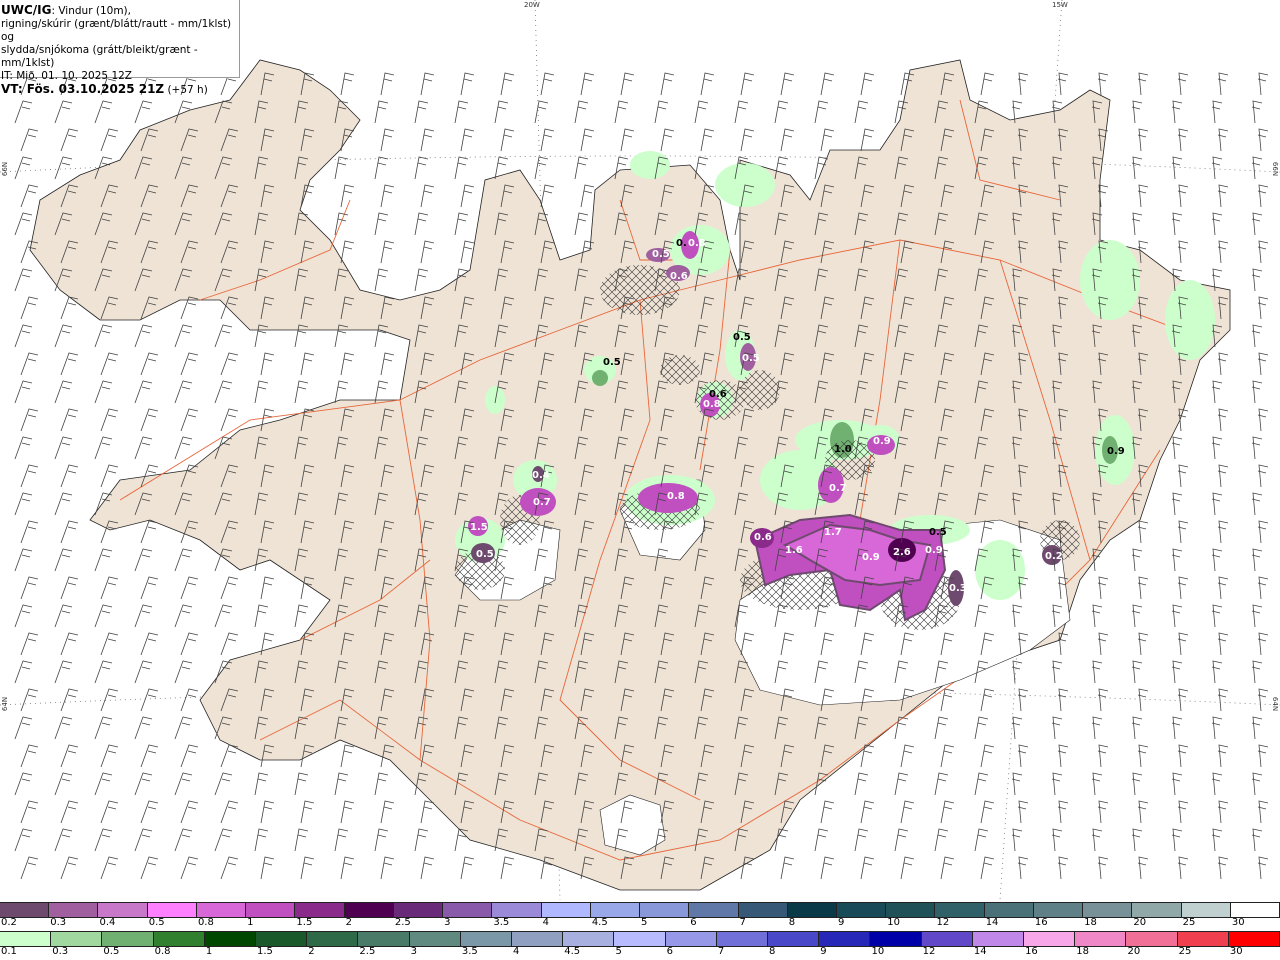 The image size is (1280, 960). What do you see at coordinates (893, 922) in the screenshot?
I see `colorbar-tick-label: 10` at bounding box center [893, 922].